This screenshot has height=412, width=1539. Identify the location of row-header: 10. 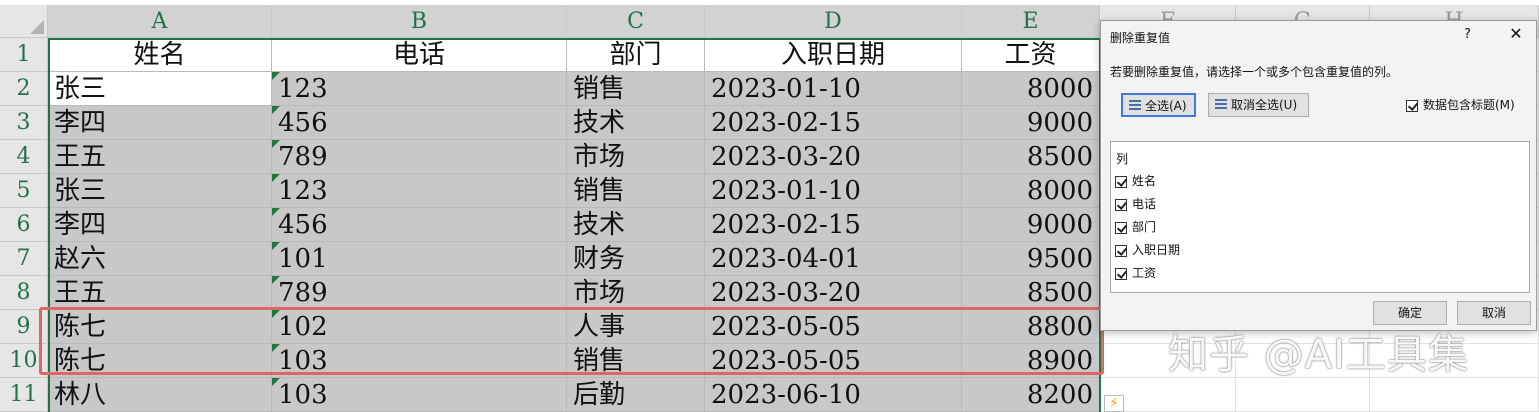
(24, 361).